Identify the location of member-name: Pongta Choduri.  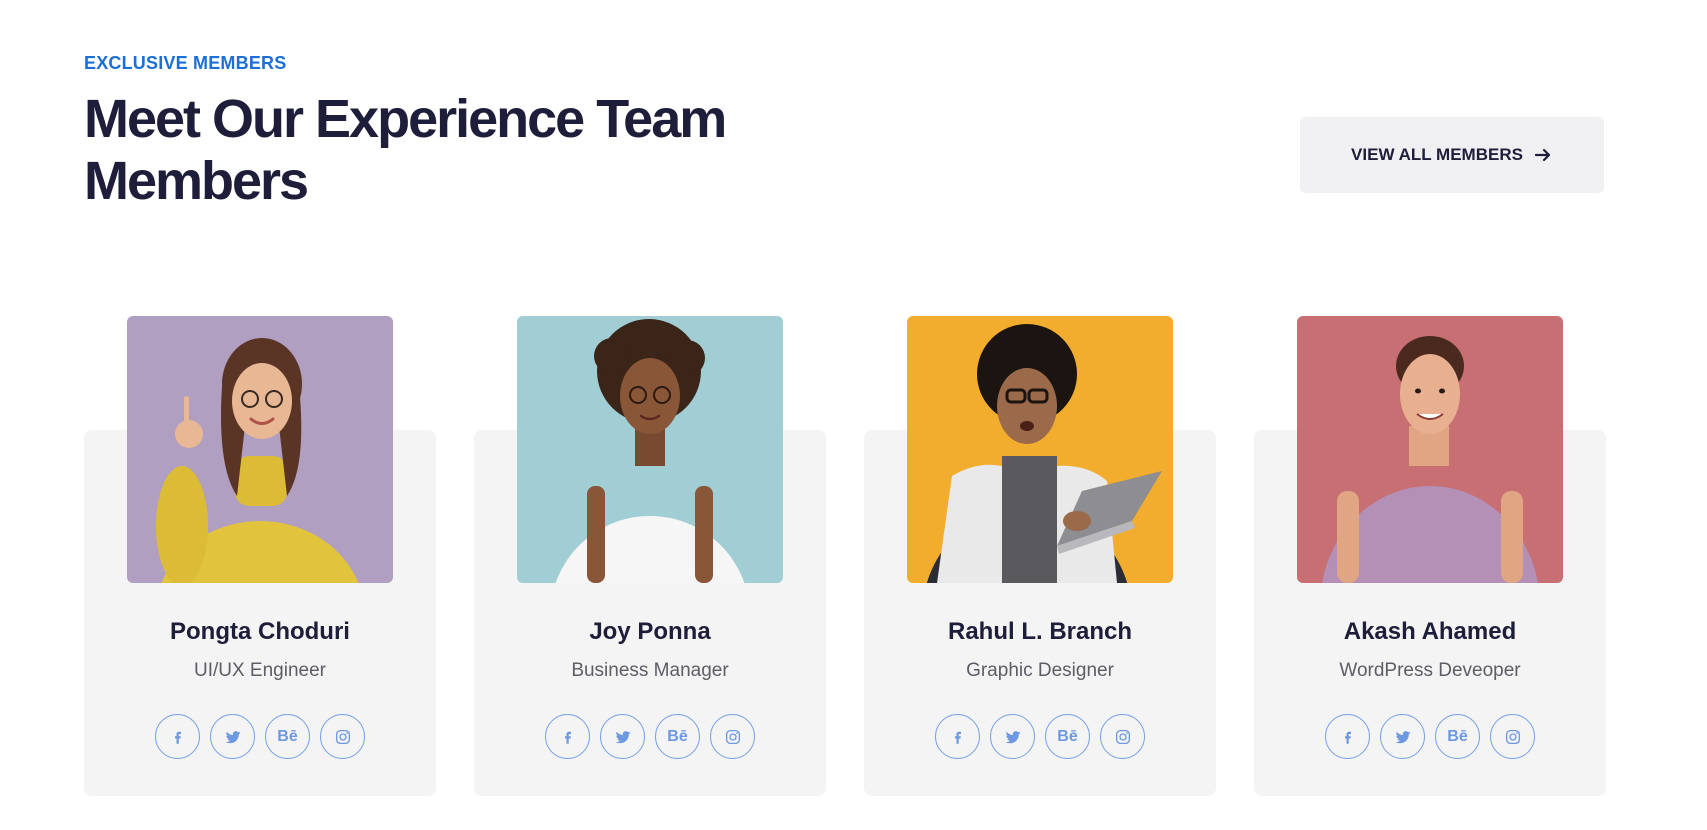
(260, 631).